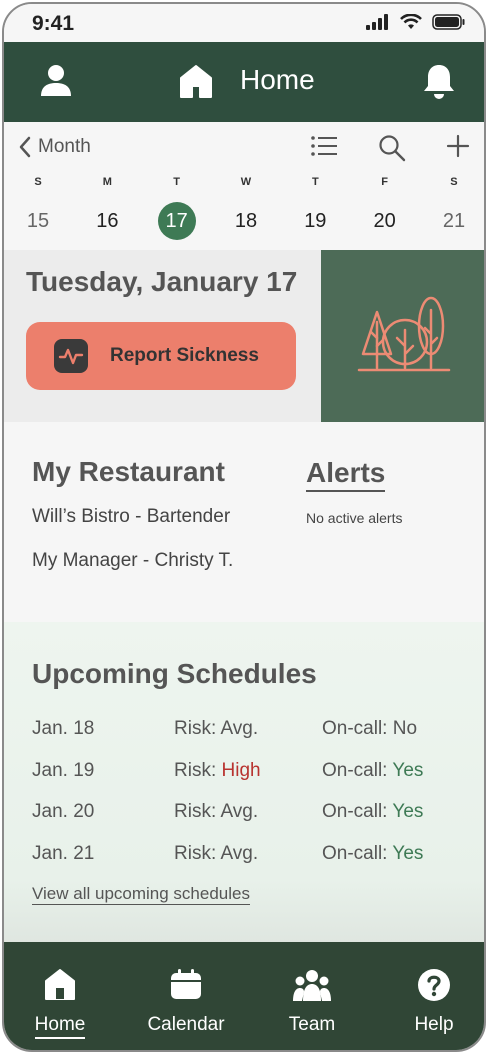 Image resolution: width=490 pixels, height=1056 pixels. Describe the element at coordinates (385, 208) in the screenshot. I see `calendar-day: F 20` at that location.